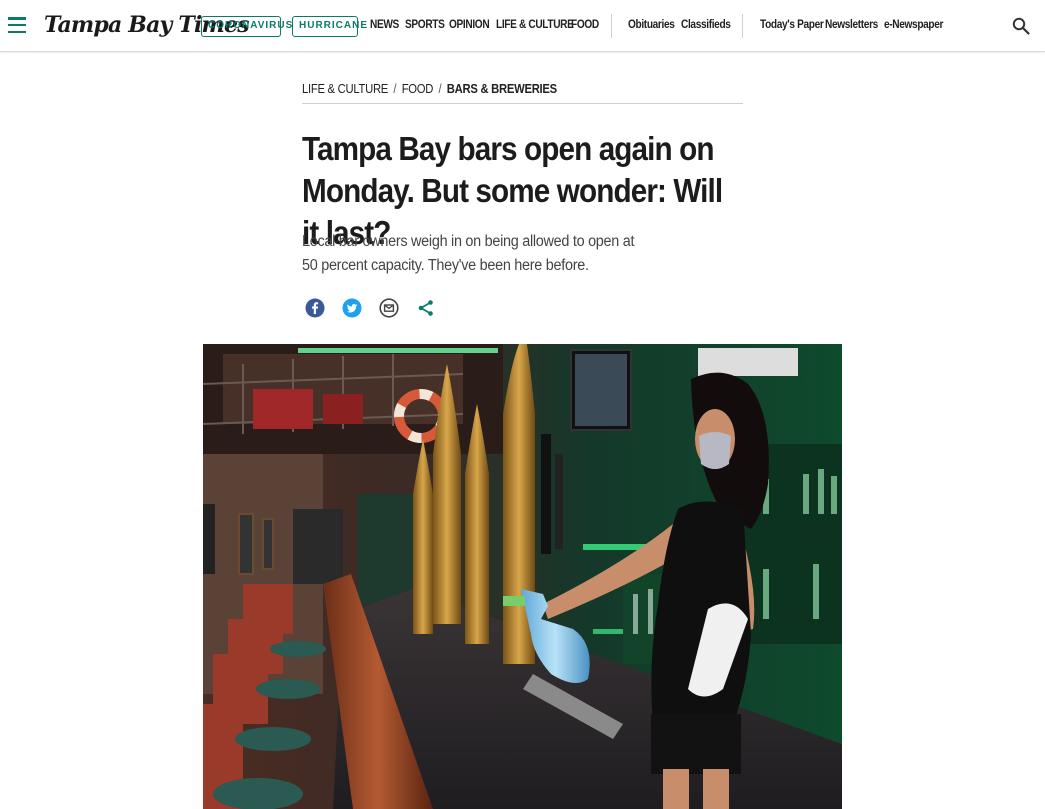  What do you see at coordinates (315, 308) in the screenshot?
I see `facebook-icon` at bounding box center [315, 308].